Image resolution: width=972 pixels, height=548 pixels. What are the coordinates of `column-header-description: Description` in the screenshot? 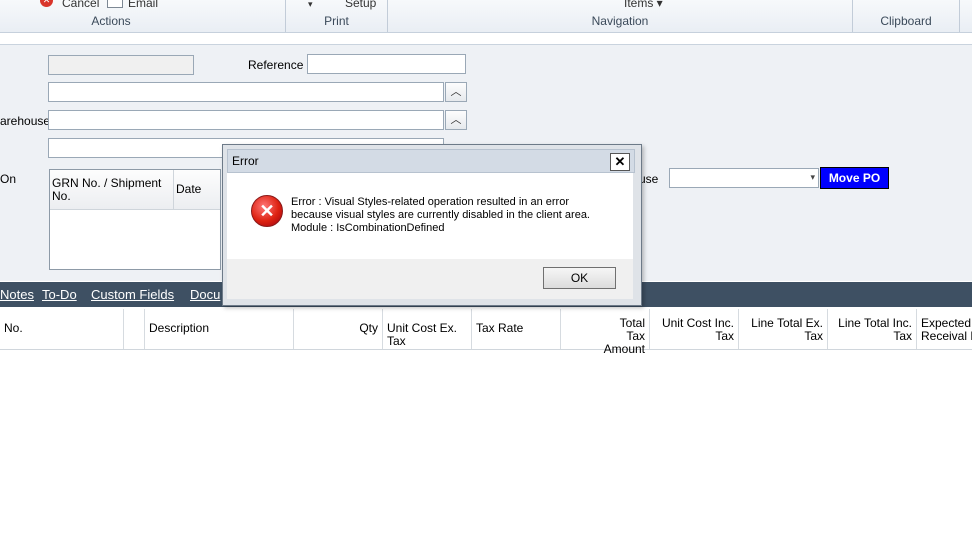 It's located at (219, 329).